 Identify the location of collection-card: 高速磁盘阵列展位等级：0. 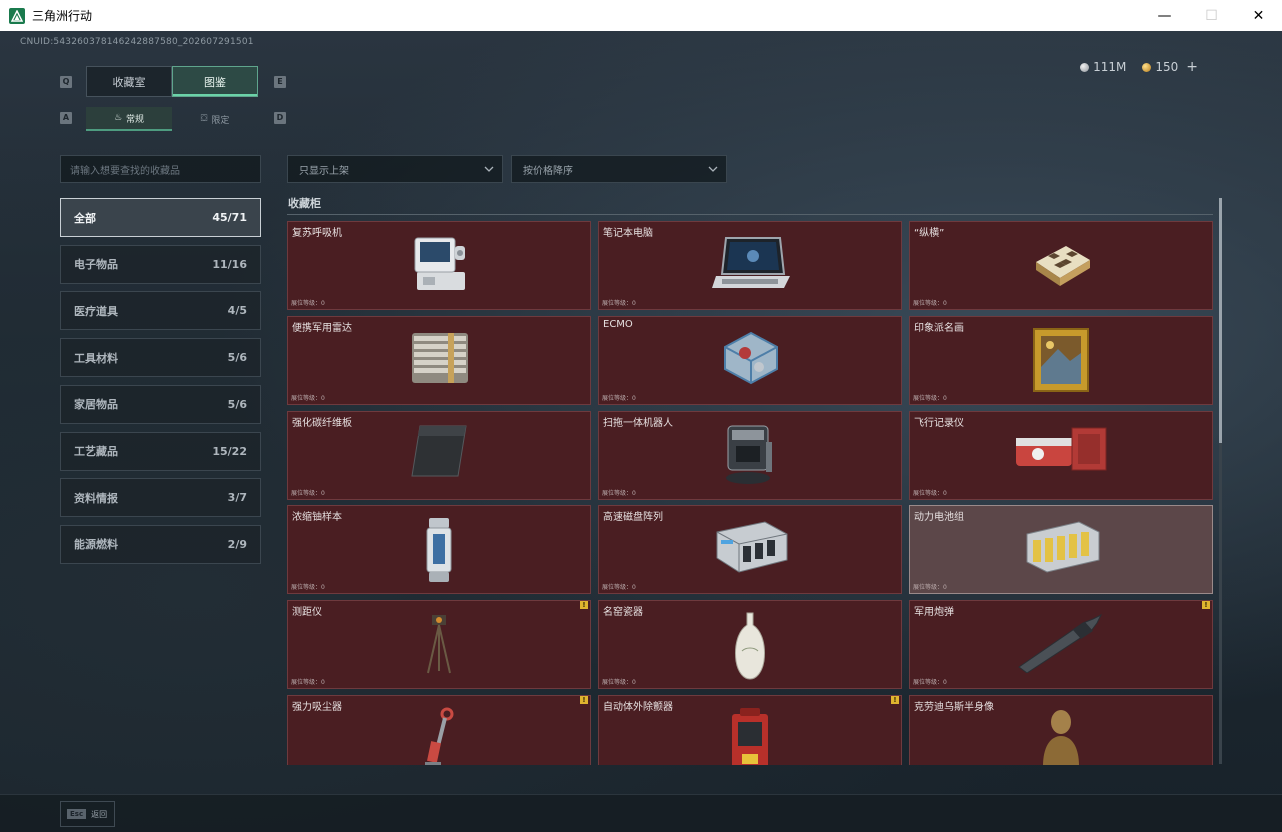
(750, 550).